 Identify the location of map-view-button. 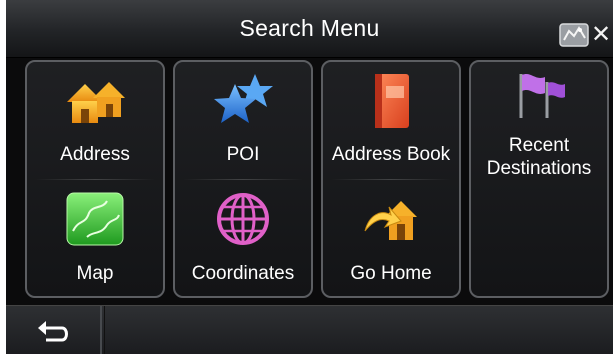
(574, 35).